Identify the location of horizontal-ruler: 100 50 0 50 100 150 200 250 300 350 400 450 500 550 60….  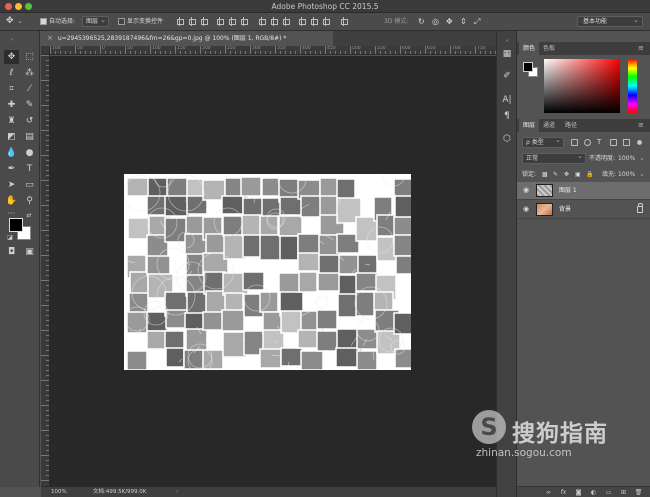
(273, 50).